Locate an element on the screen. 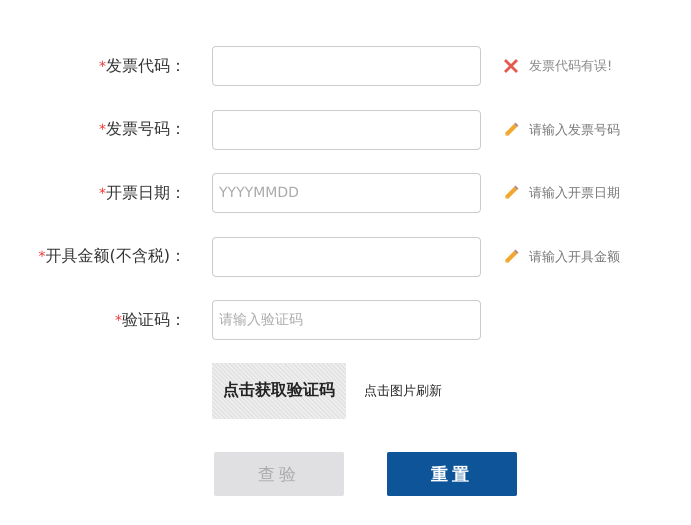 This screenshot has width=691, height=525. reset-button: 重置 is located at coordinates (452, 474).